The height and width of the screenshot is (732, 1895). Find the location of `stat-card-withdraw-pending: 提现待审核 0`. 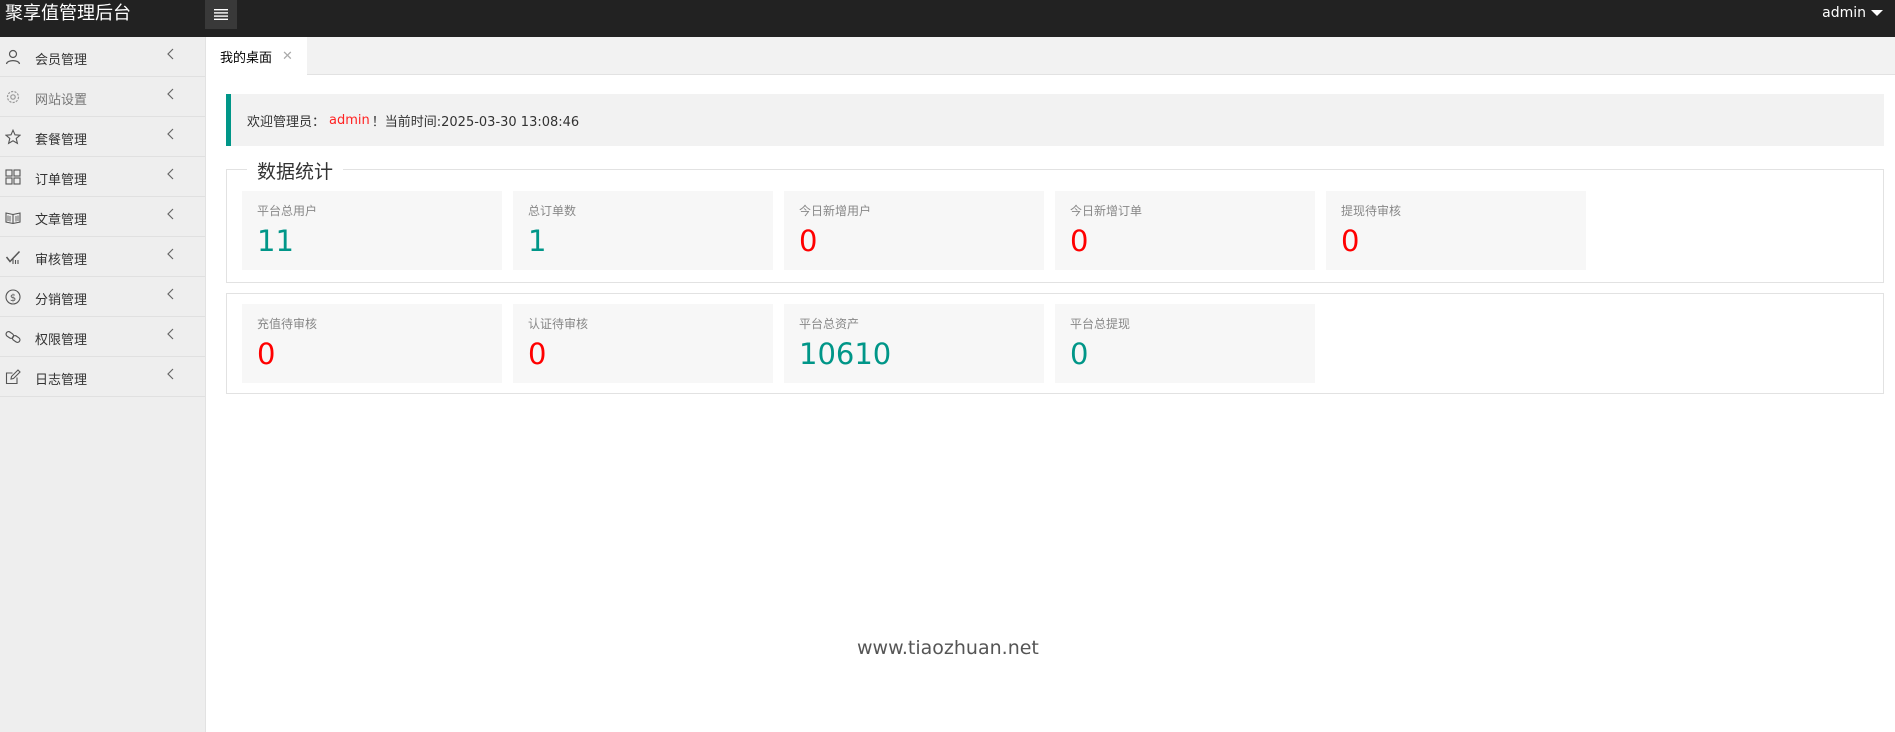

stat-card-withdraw-pending: 提现待审核 0 is located at coordinates (1456, 230).